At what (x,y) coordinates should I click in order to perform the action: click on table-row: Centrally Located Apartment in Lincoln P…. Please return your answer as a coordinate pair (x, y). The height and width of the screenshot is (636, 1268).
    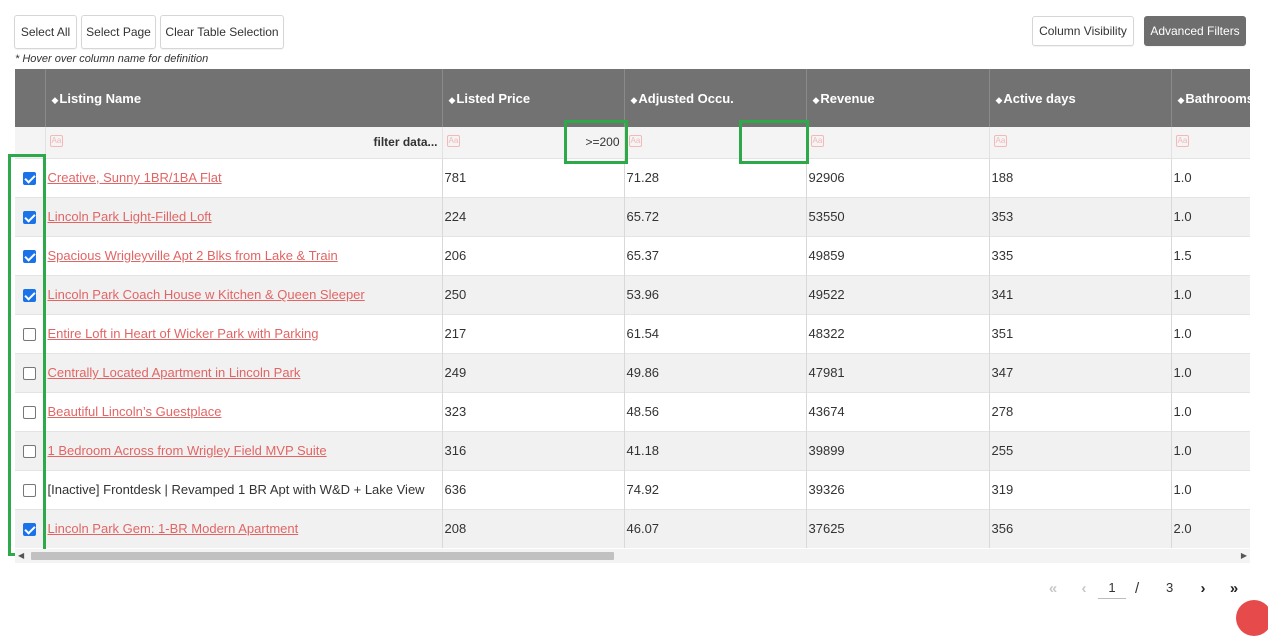
    Looking at the image, I should click on (632, 372).